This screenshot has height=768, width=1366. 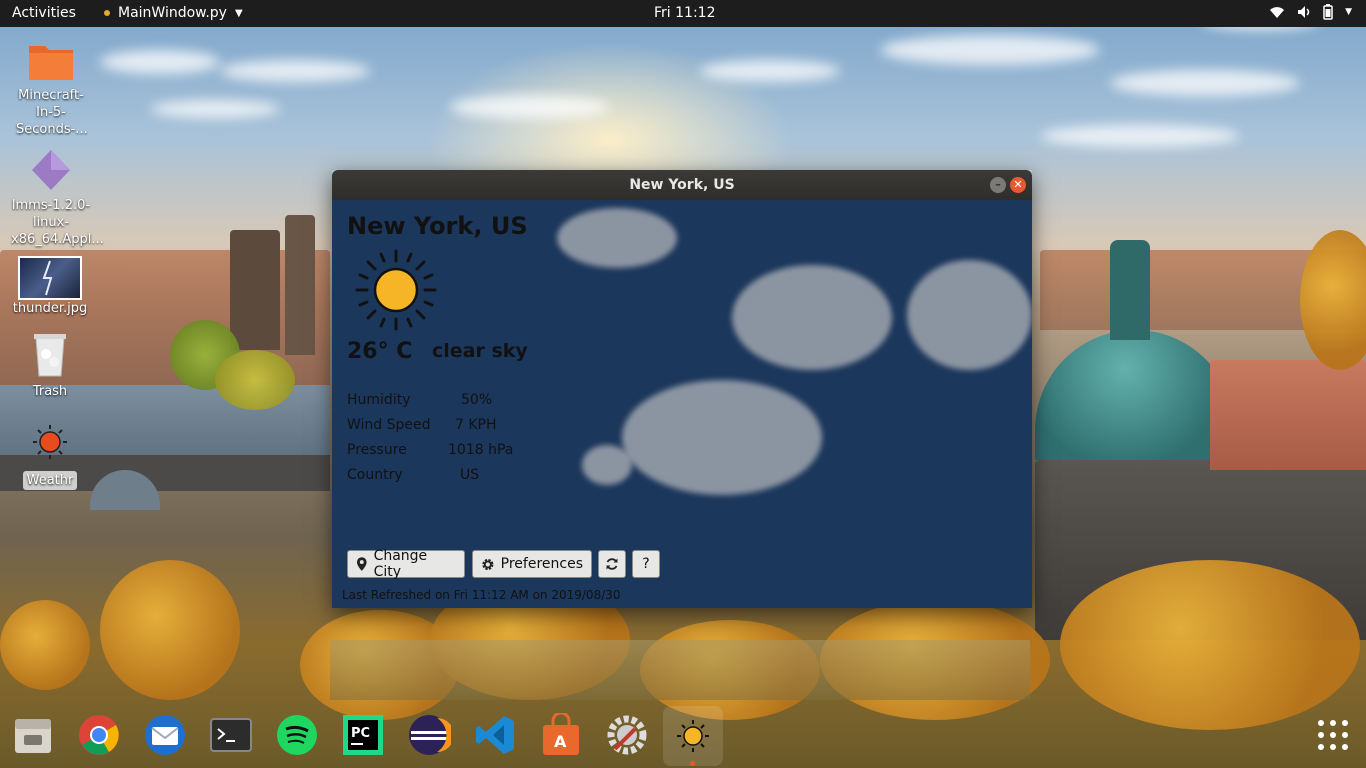 I want to click on activities-button: Activities, so click(x=44, y=13).